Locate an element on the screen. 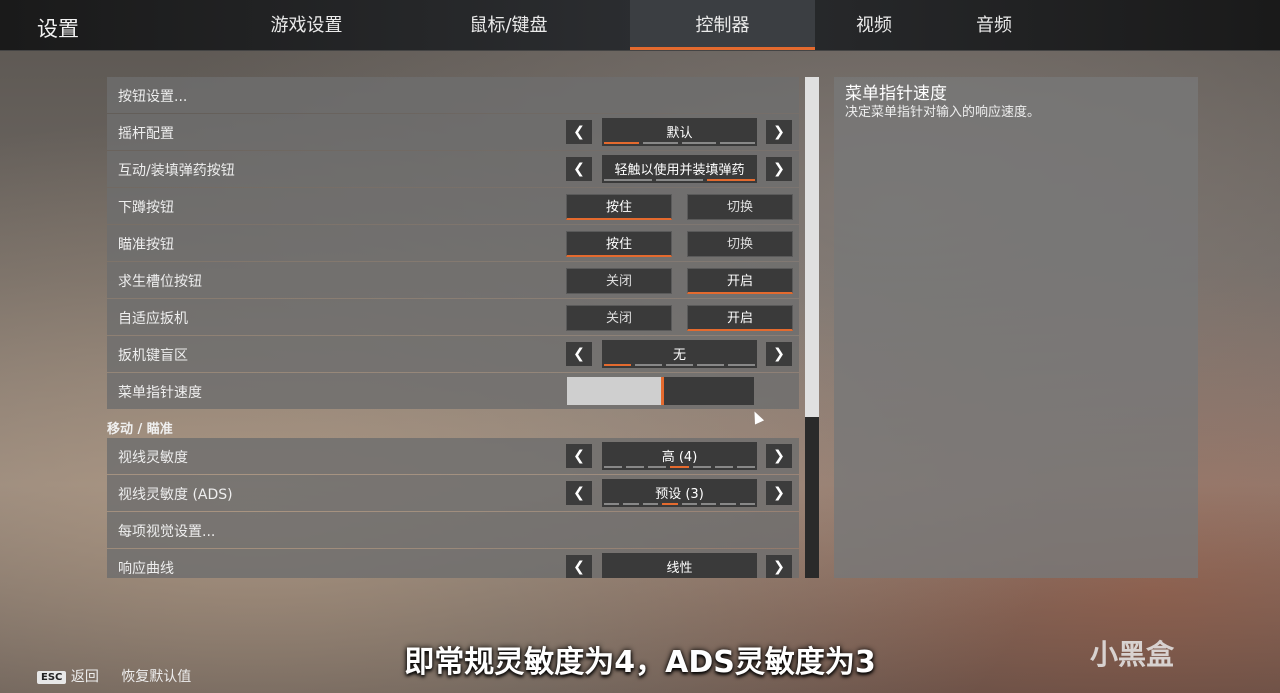  setting-label: 视线灵敏度 (ADS) is located at coordinates (175, 495).